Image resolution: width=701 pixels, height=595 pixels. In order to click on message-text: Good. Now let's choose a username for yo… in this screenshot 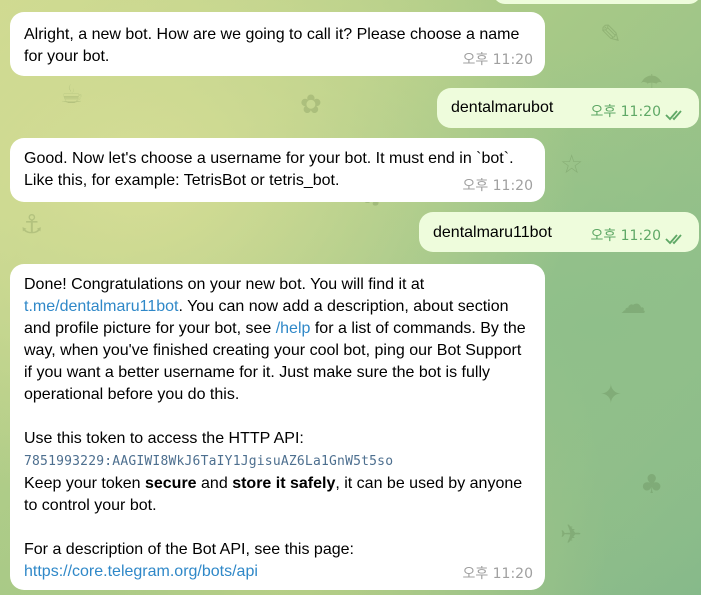, I will do `click(269, 169)`.